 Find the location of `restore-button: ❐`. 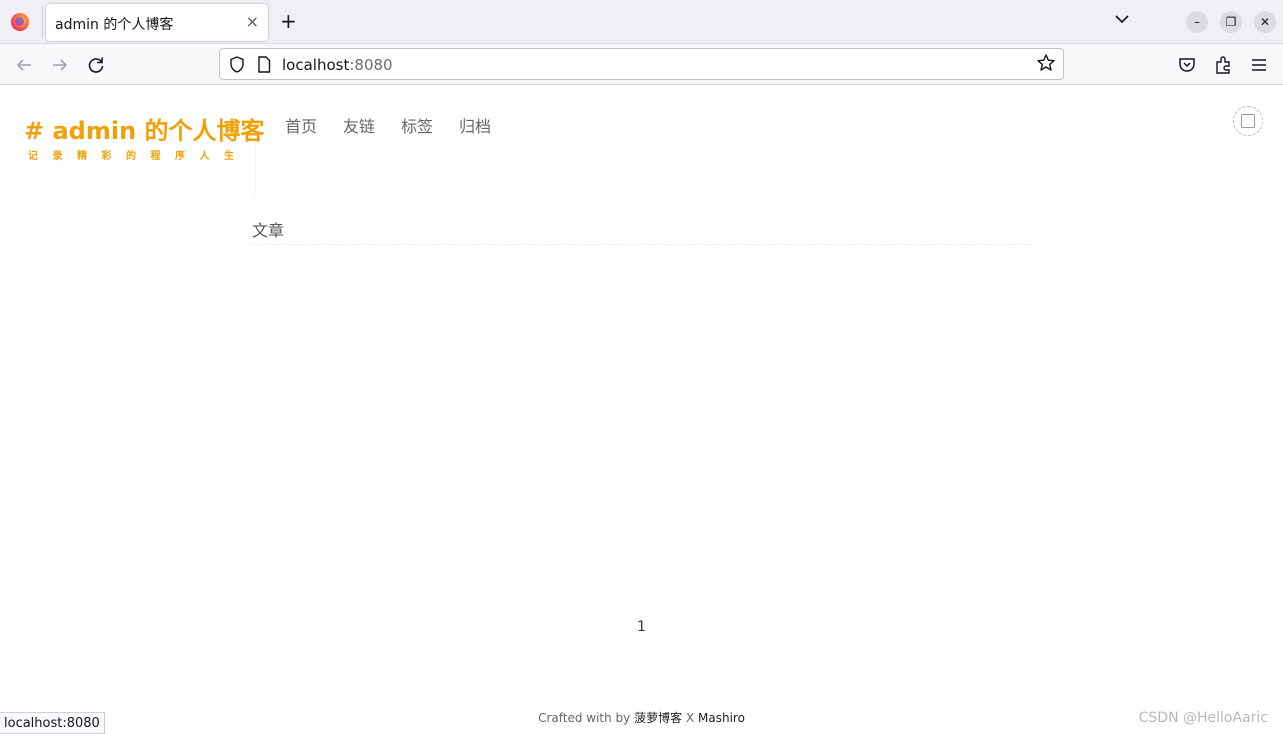

restore-button: ❐ is located at coordinates (1231, 22).